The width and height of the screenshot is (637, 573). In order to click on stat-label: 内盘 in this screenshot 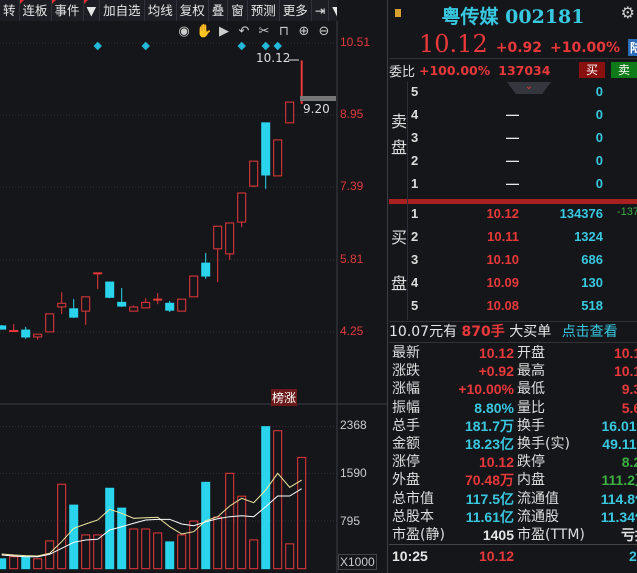, I will do `click(531, 480)`.